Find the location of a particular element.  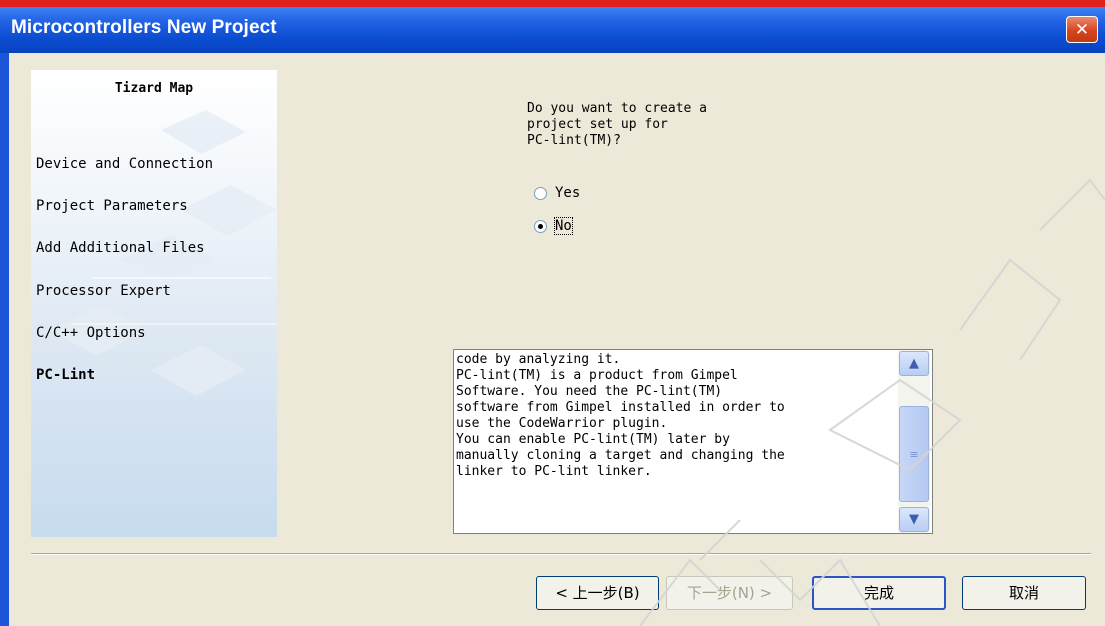

chevron-down-icon: ▼ is located at coordinates (914, 519).